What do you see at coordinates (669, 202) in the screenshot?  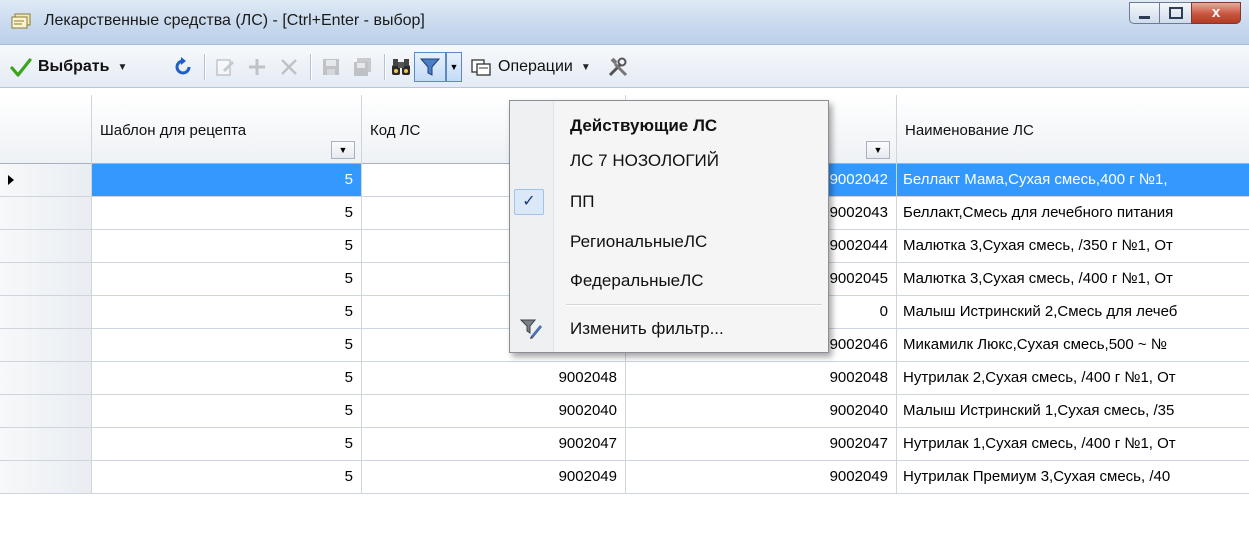 I see `menu-item-pp: ✓ ПП` at bounding box center [669, 202].